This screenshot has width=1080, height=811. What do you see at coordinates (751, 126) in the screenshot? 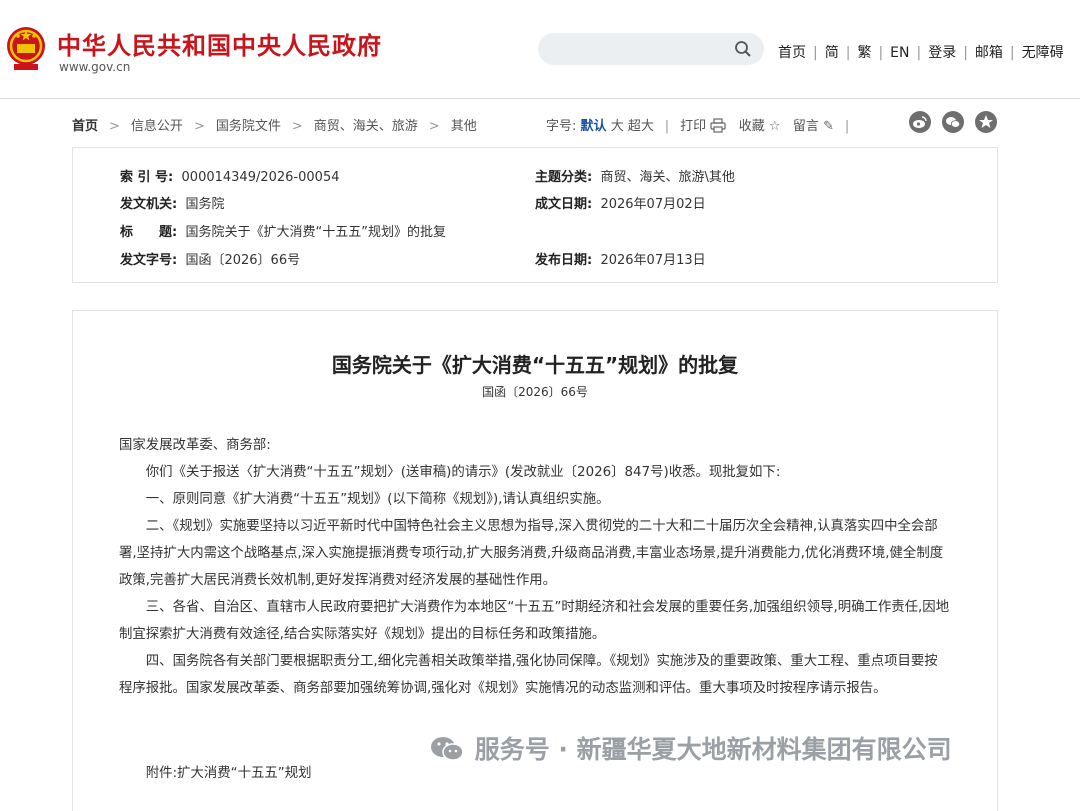
I see `favorite-label: 收藏` at bounding box center [751, 126].